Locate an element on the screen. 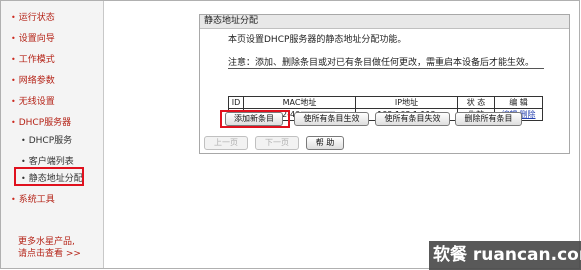  header-mac: MAC地址 is located at coordinates (299, 102).